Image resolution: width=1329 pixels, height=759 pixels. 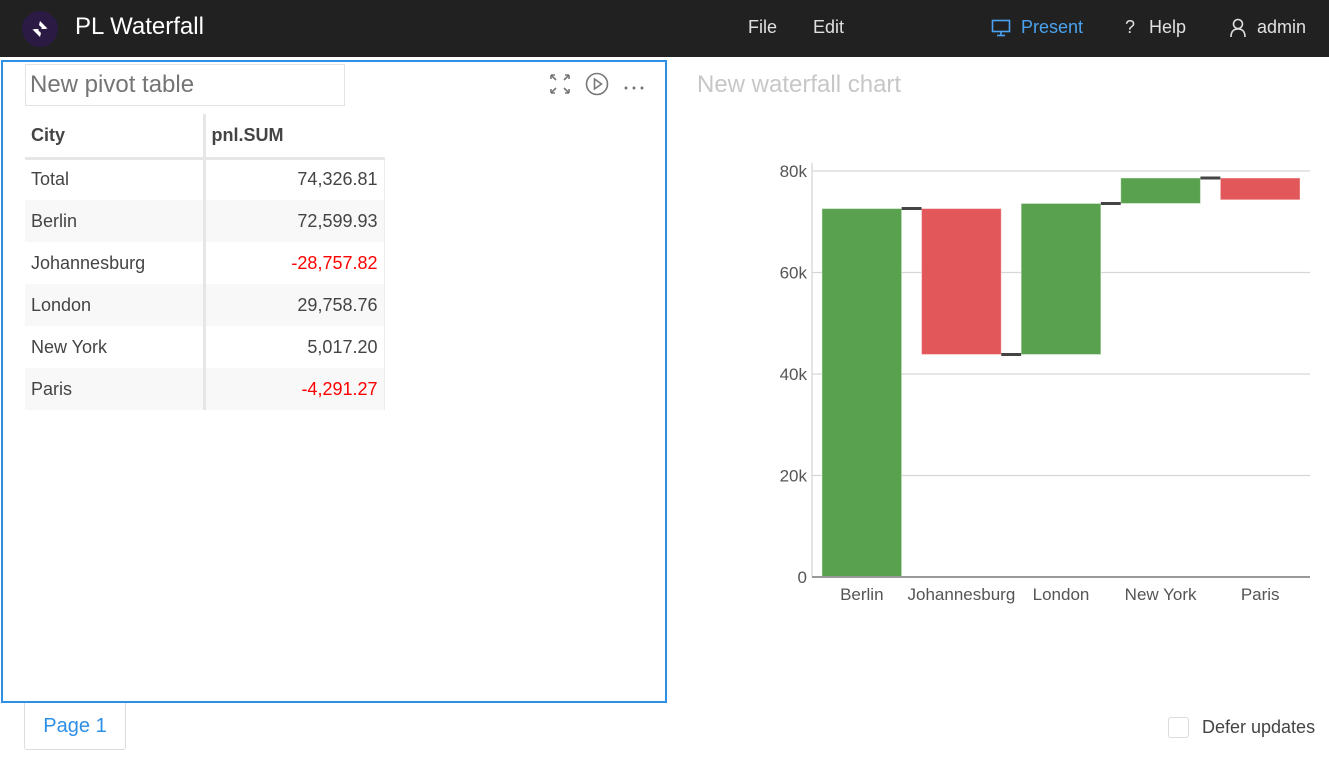 I want to click on defer-updates-toggle: Defer updates, so click(x=1241, y=727).